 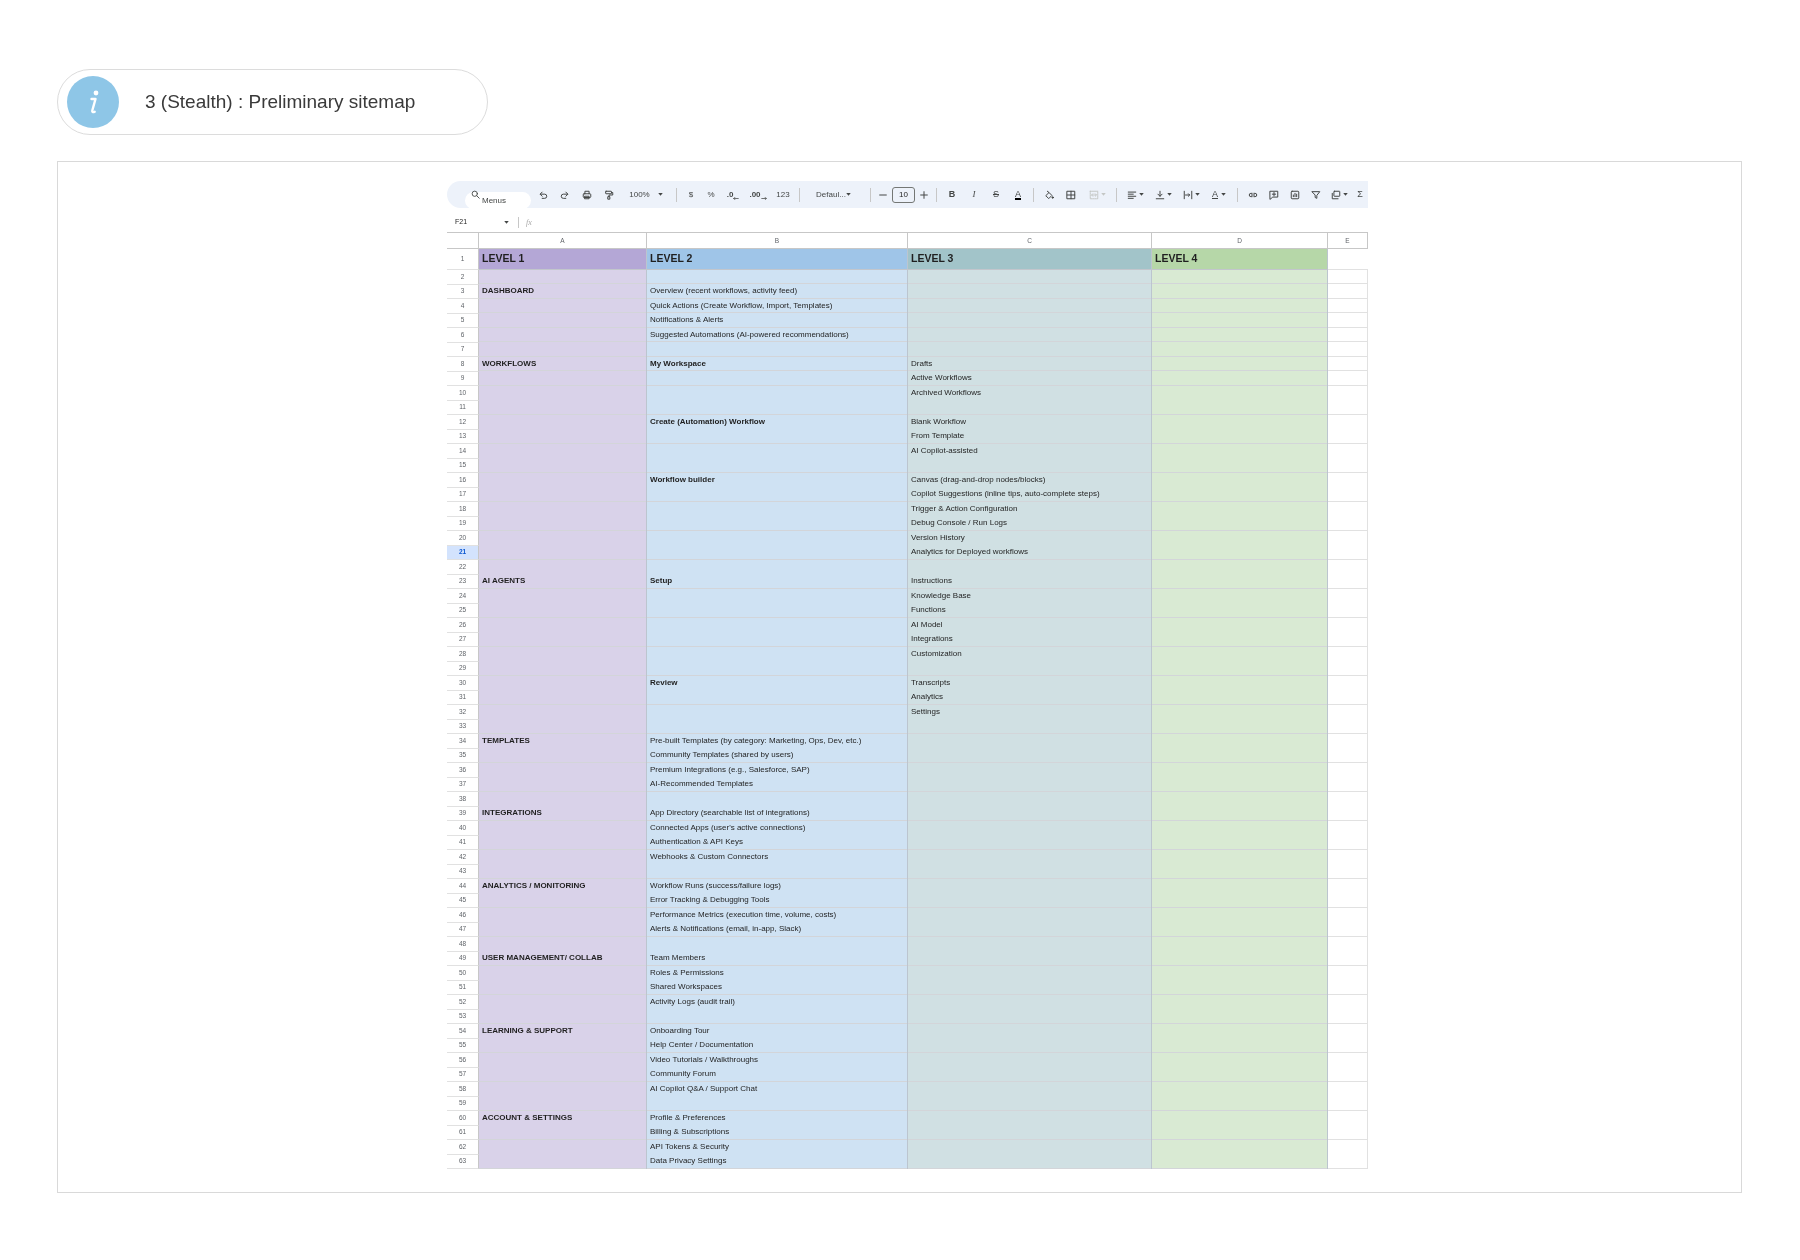 I want to click on font-size-field: 10, so click(x=903, y=194).